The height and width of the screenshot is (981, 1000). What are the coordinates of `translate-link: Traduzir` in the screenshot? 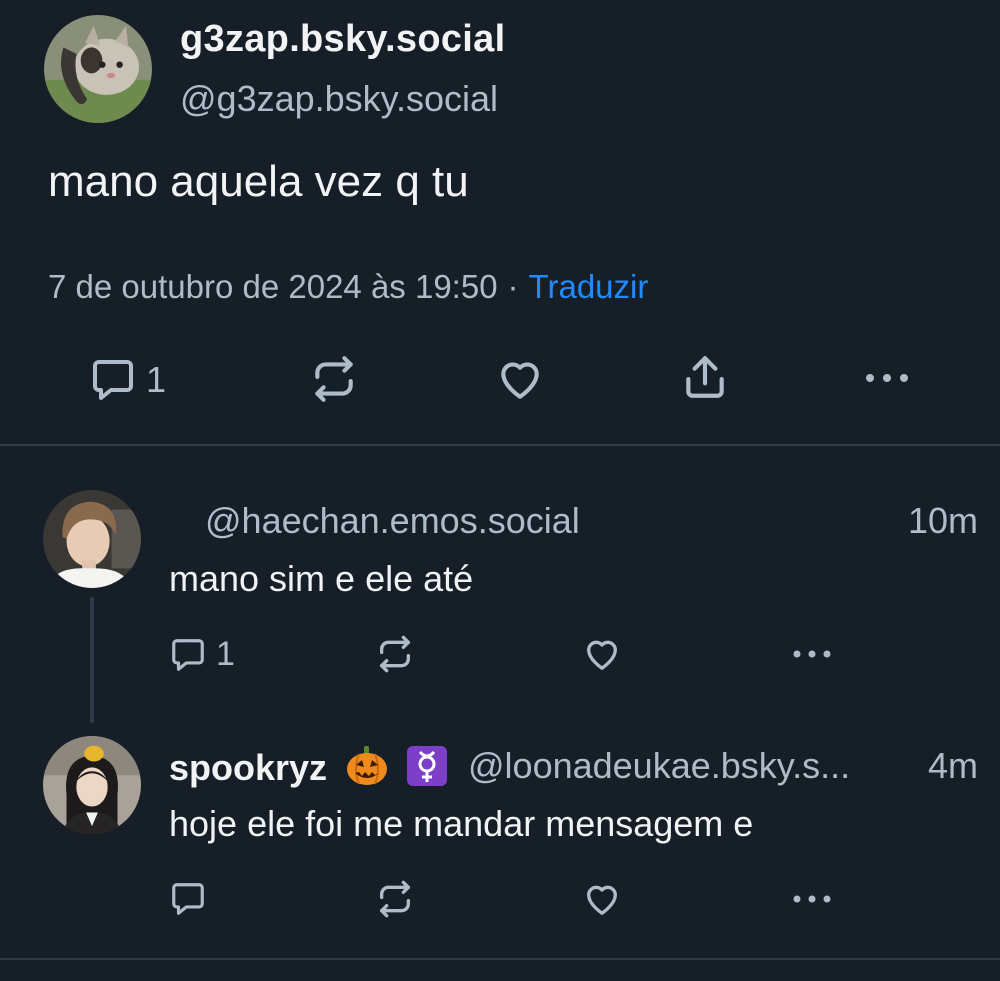 It's located at (589, 286).